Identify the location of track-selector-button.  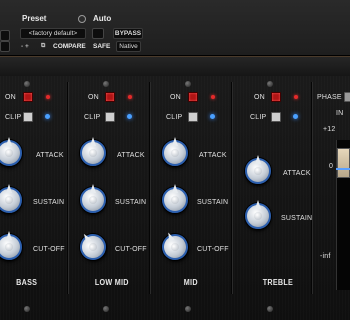
(5, 35).